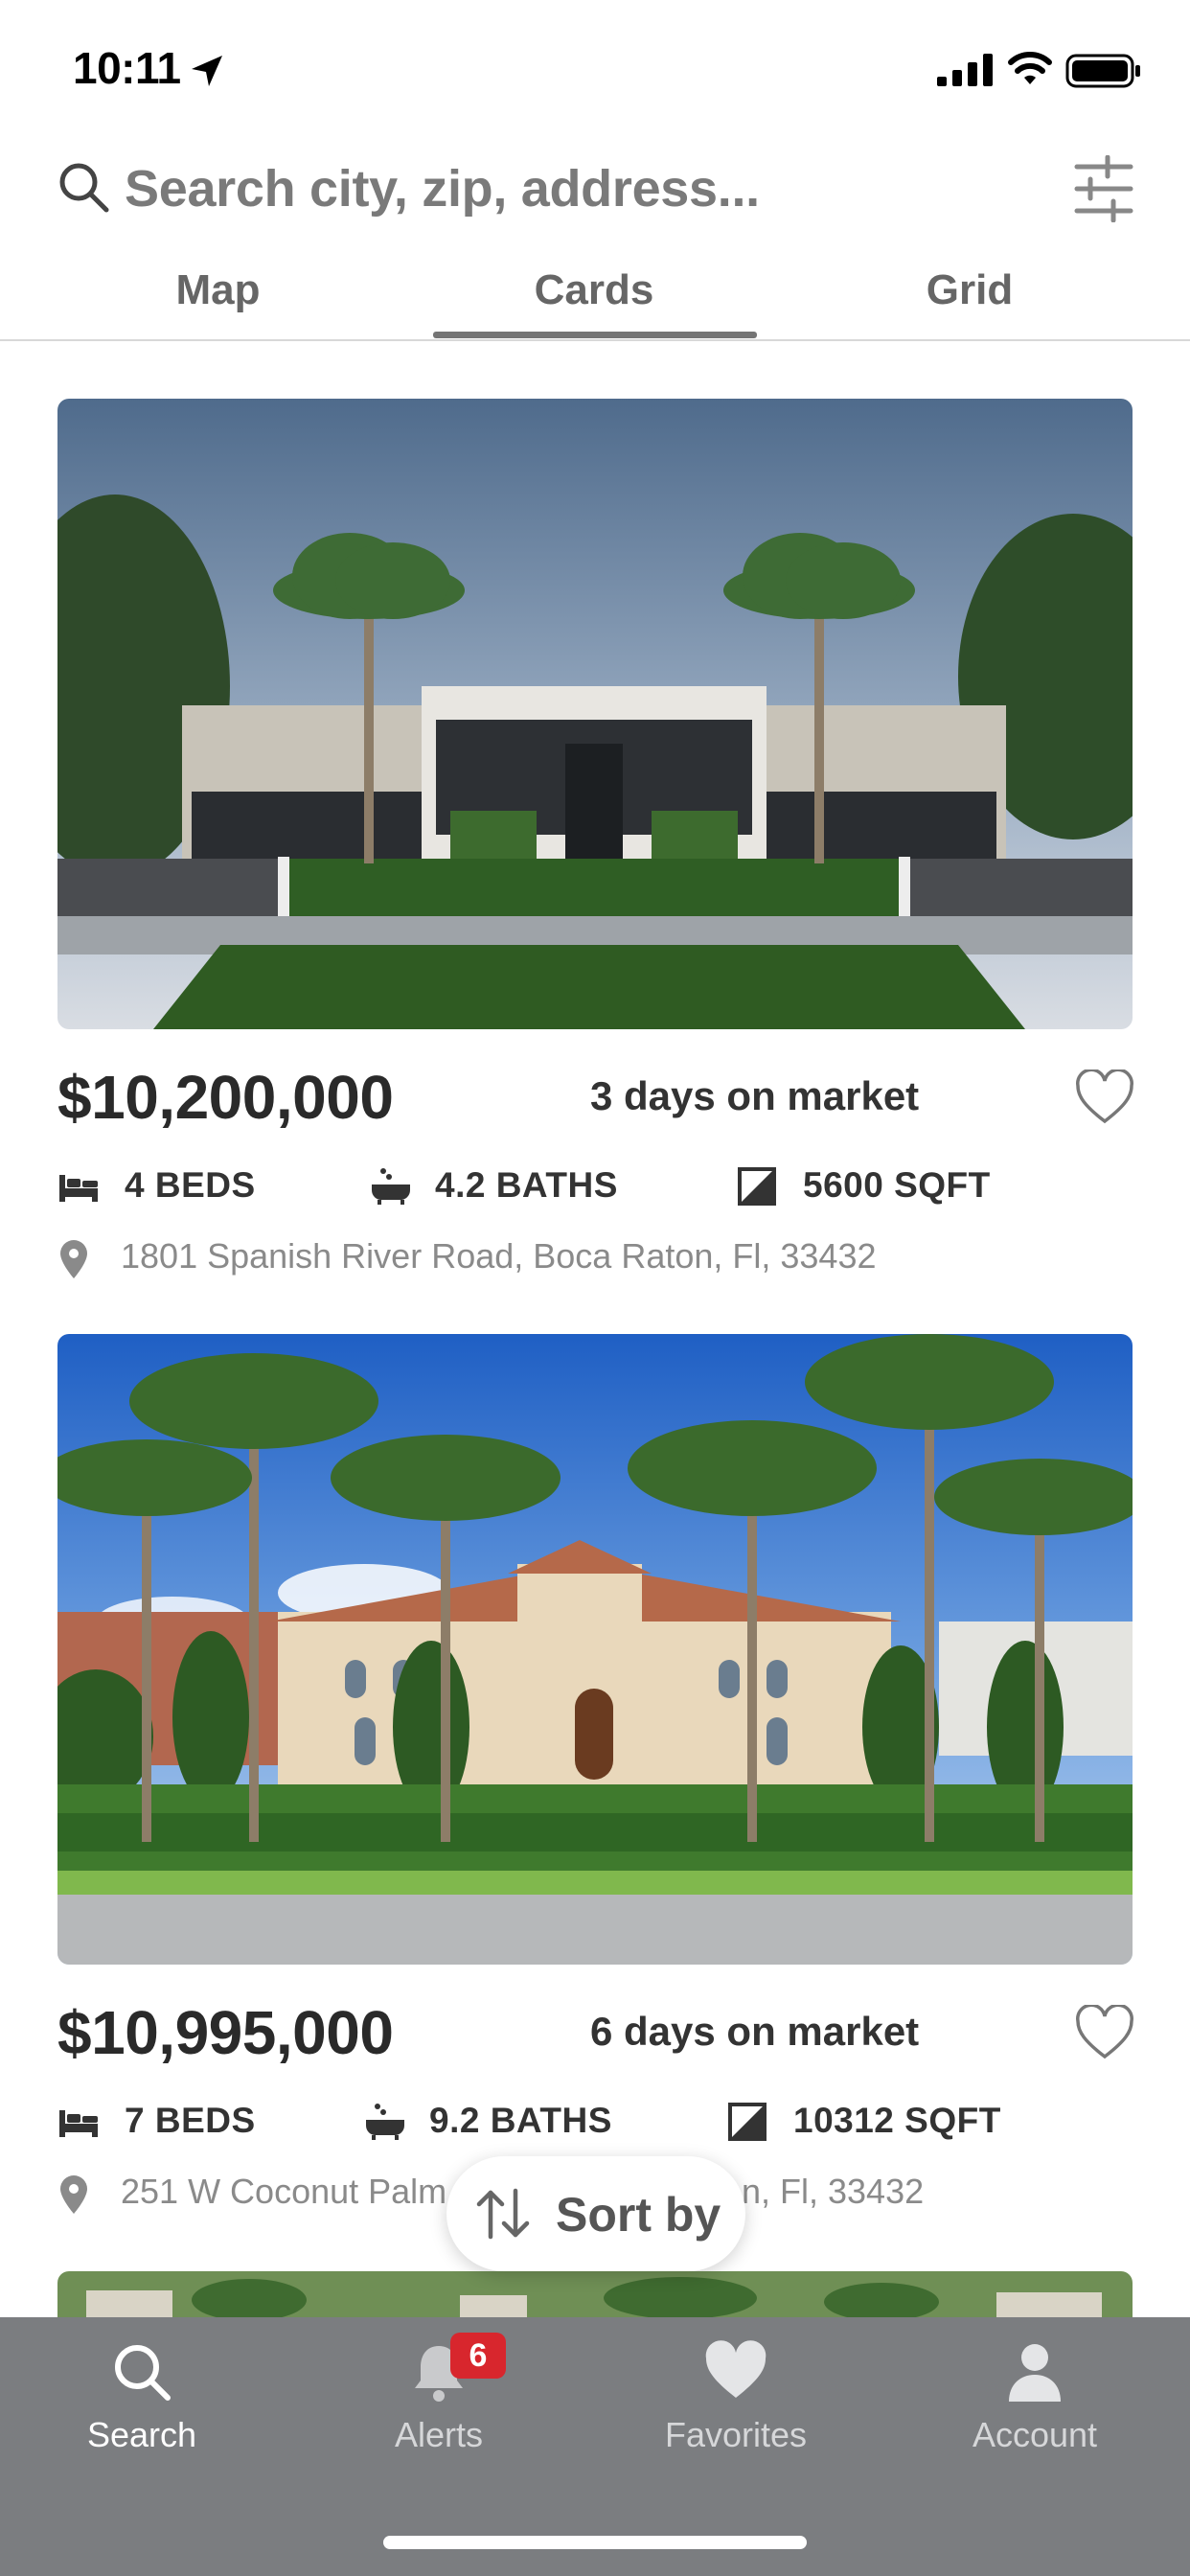 This screenshot has width=1190, height=2576. I want to click on wifi-icon, so click(1030, 68).